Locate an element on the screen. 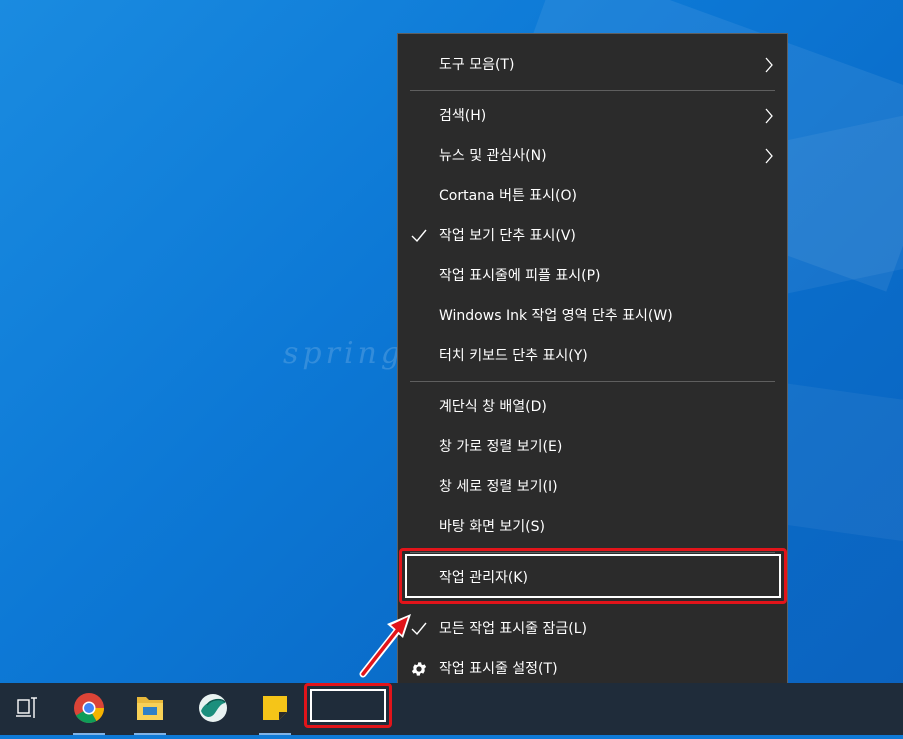 Image resolution: width=903 pixels, height=739 pixels. menu-item-cortana: Cortana 버튼 표시(O) is located at coordinates (592, 196).